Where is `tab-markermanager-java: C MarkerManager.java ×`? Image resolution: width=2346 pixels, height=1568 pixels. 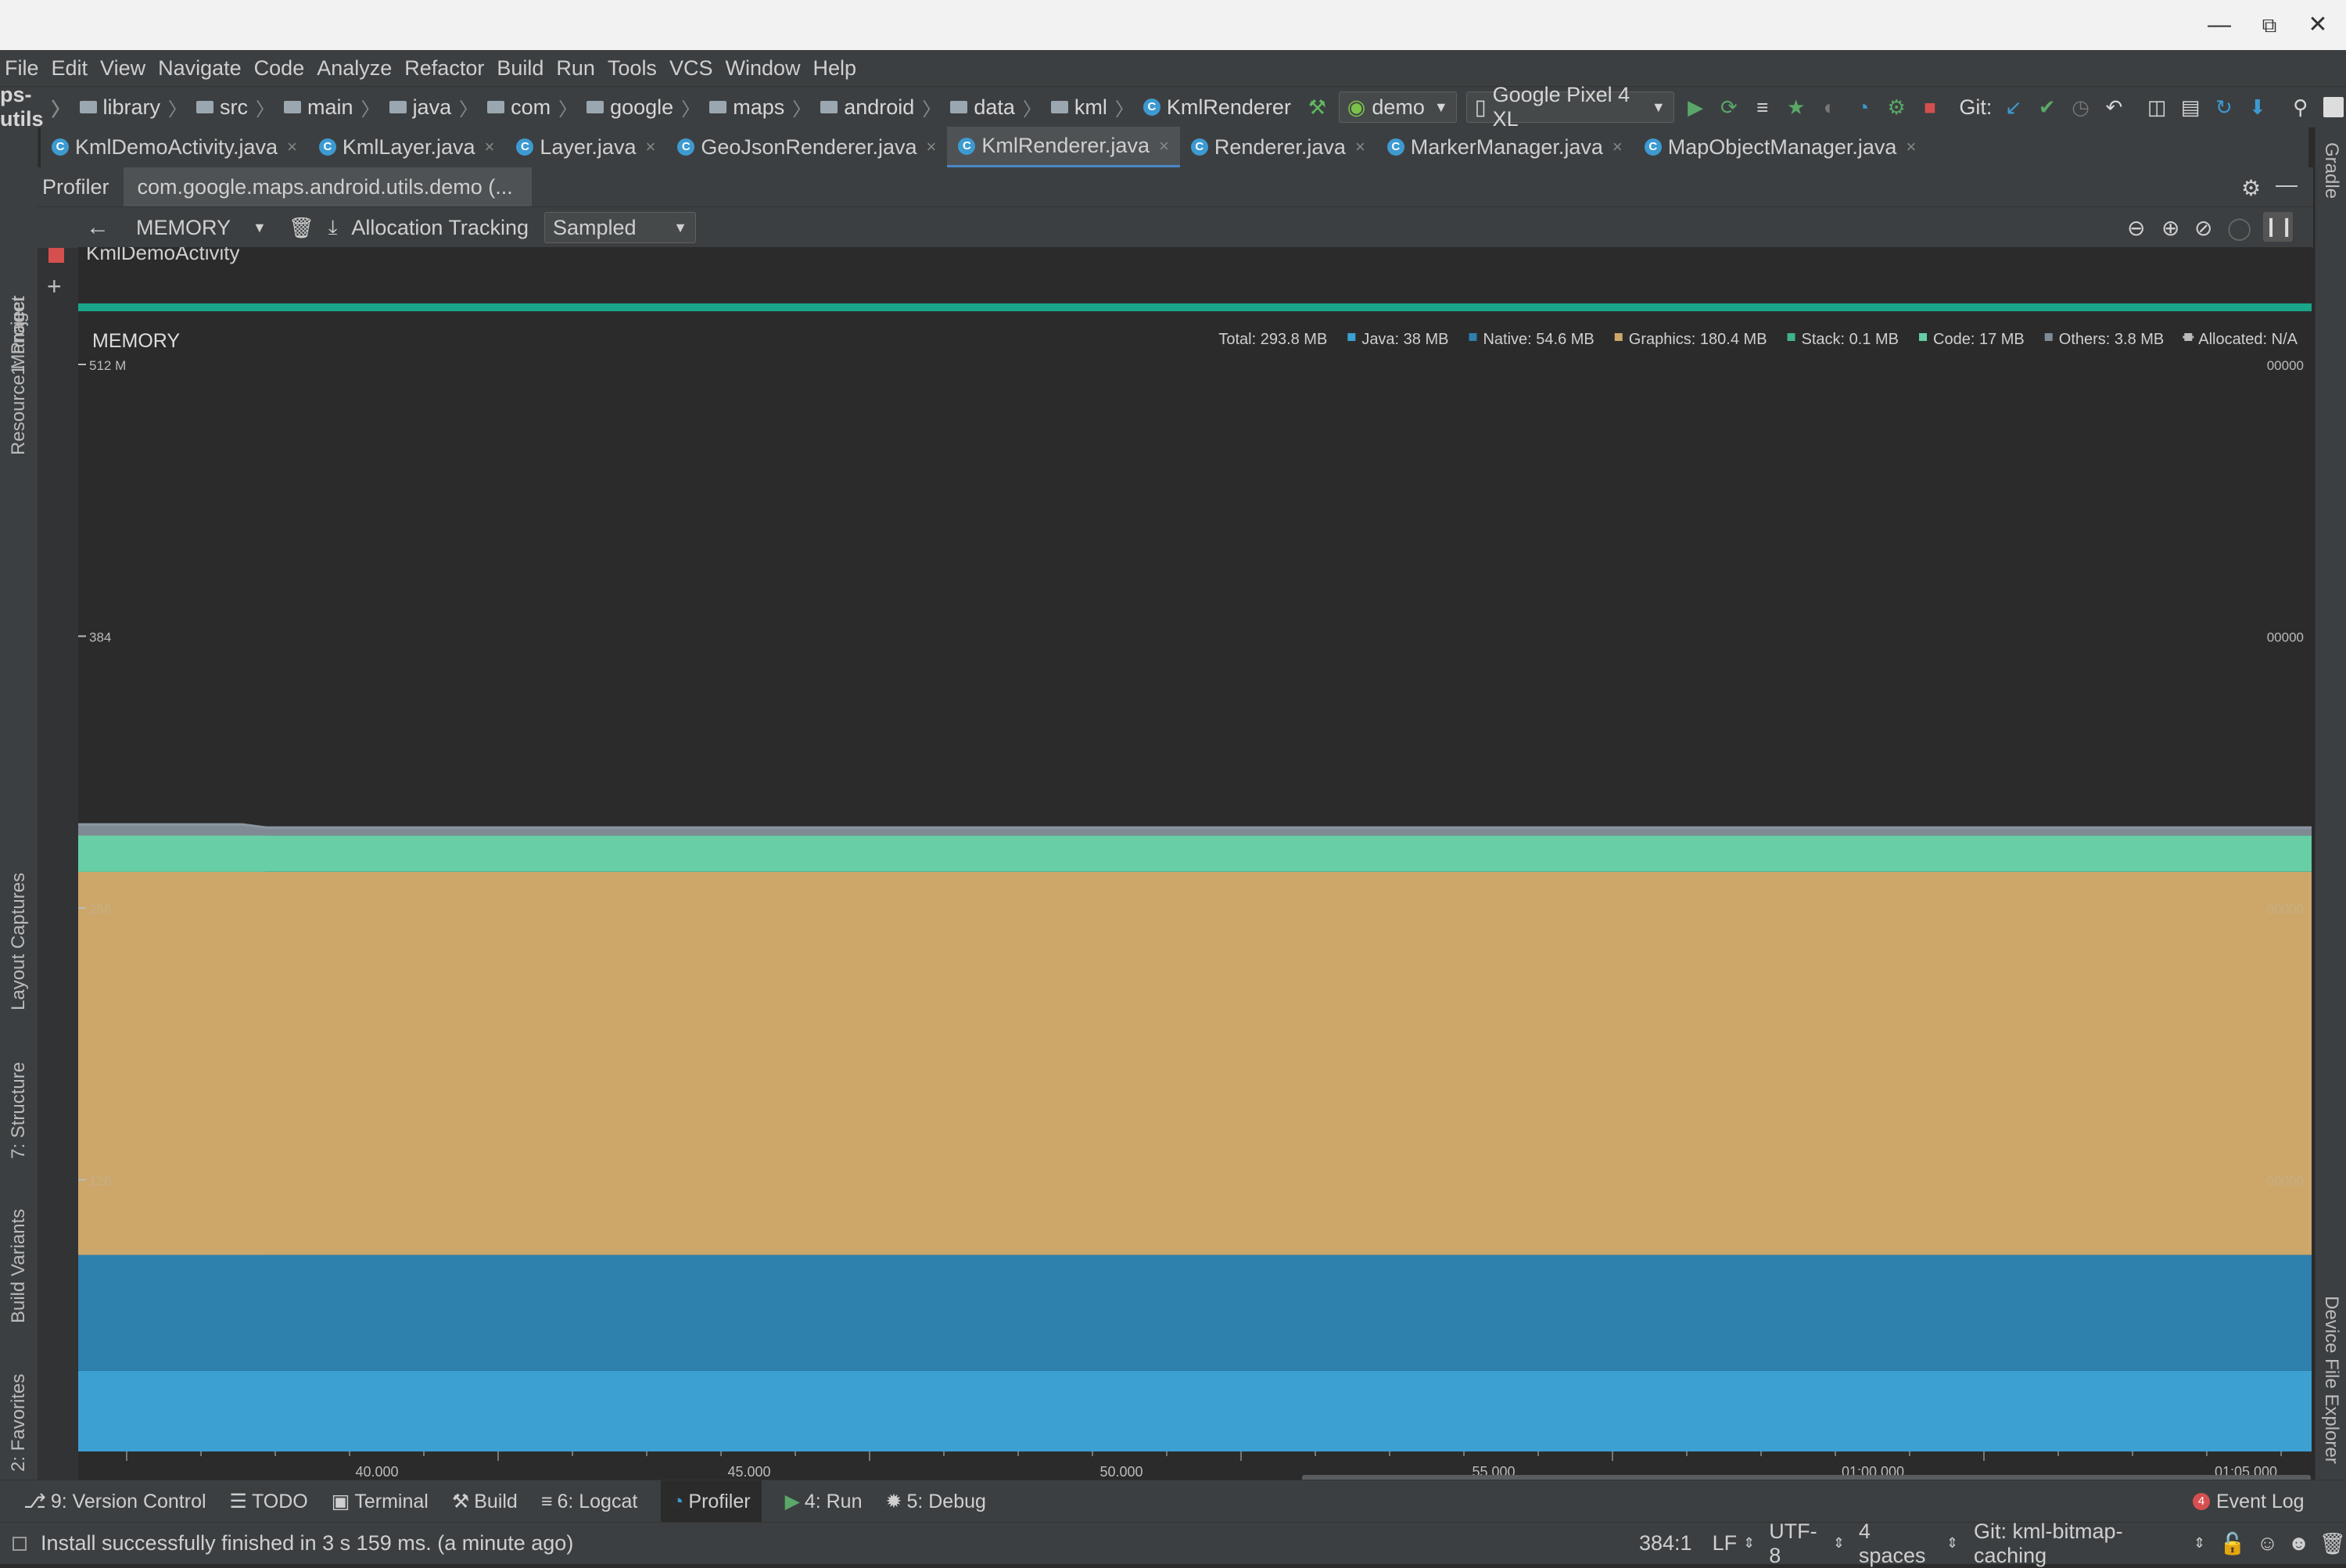
tab-markermanager-java: C MarkerManager.java × is located at coordinates (1505, 147).